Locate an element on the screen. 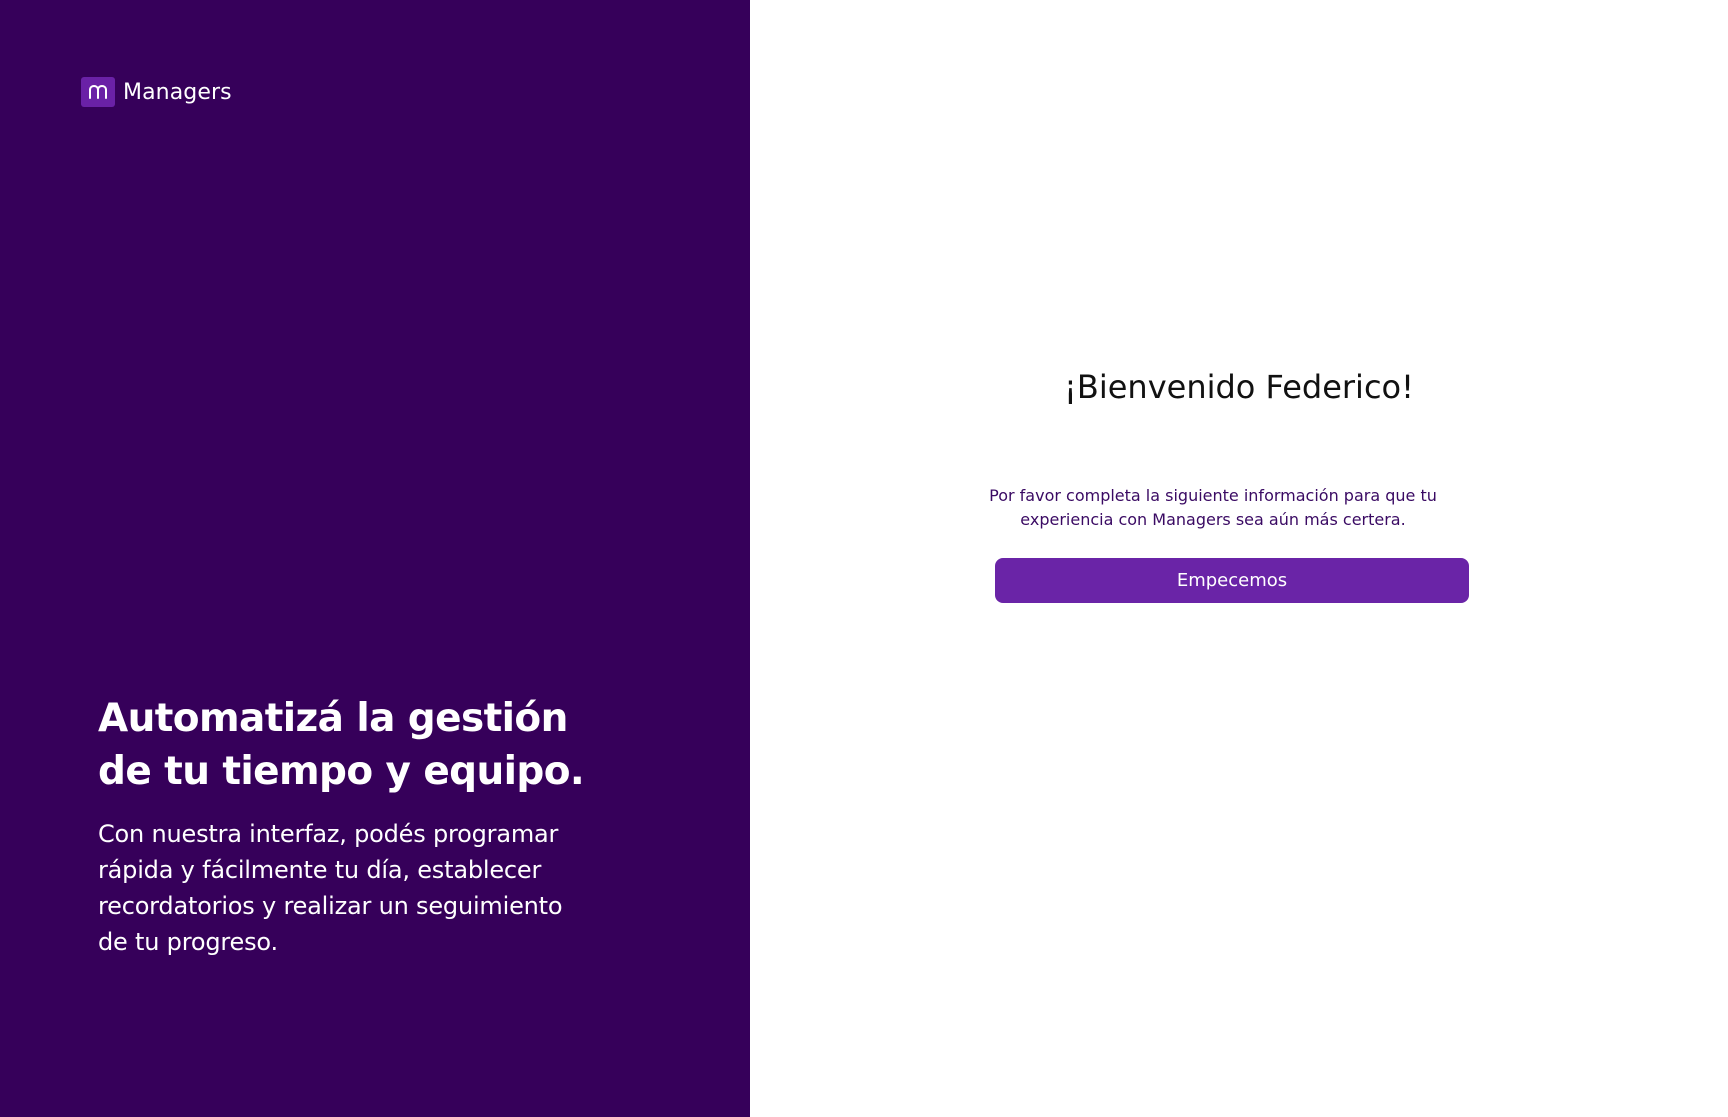 Image resolution: width=1728 pixels, height=1117 pixels. brand-name: Managers is located at coordinates (177, 92).